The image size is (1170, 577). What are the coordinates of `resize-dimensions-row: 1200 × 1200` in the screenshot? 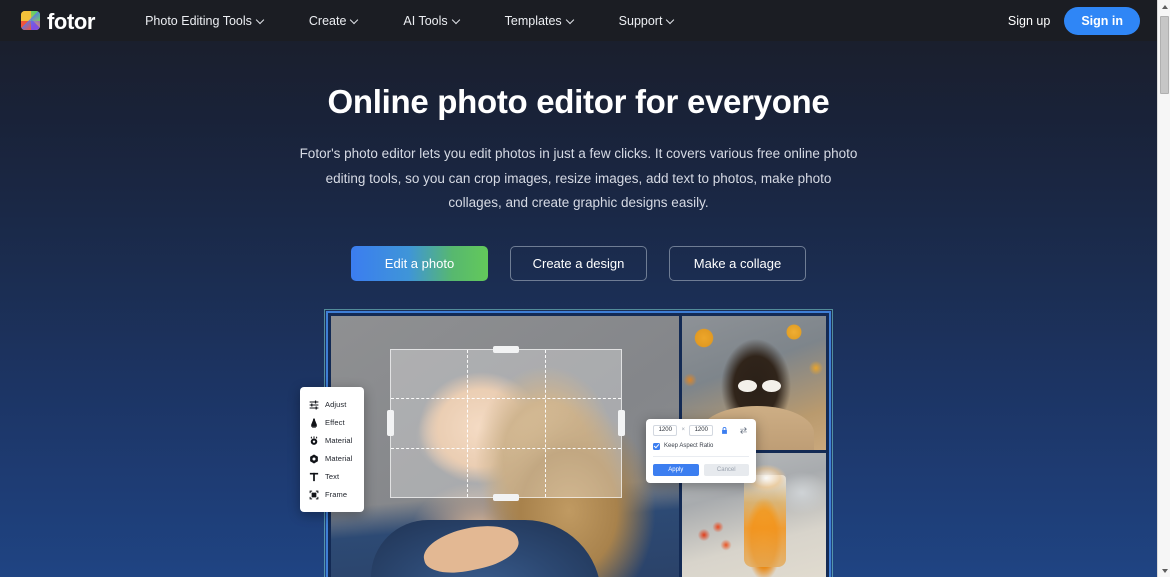 It's located at (701, 430).